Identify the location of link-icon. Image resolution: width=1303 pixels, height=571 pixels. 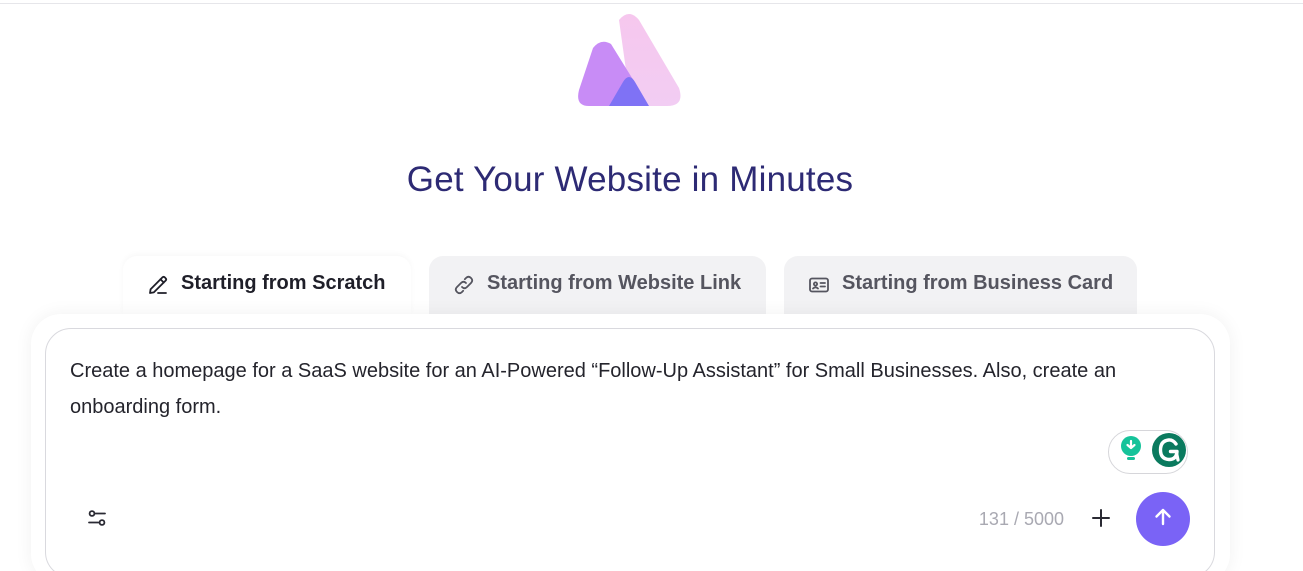
(464, 285).